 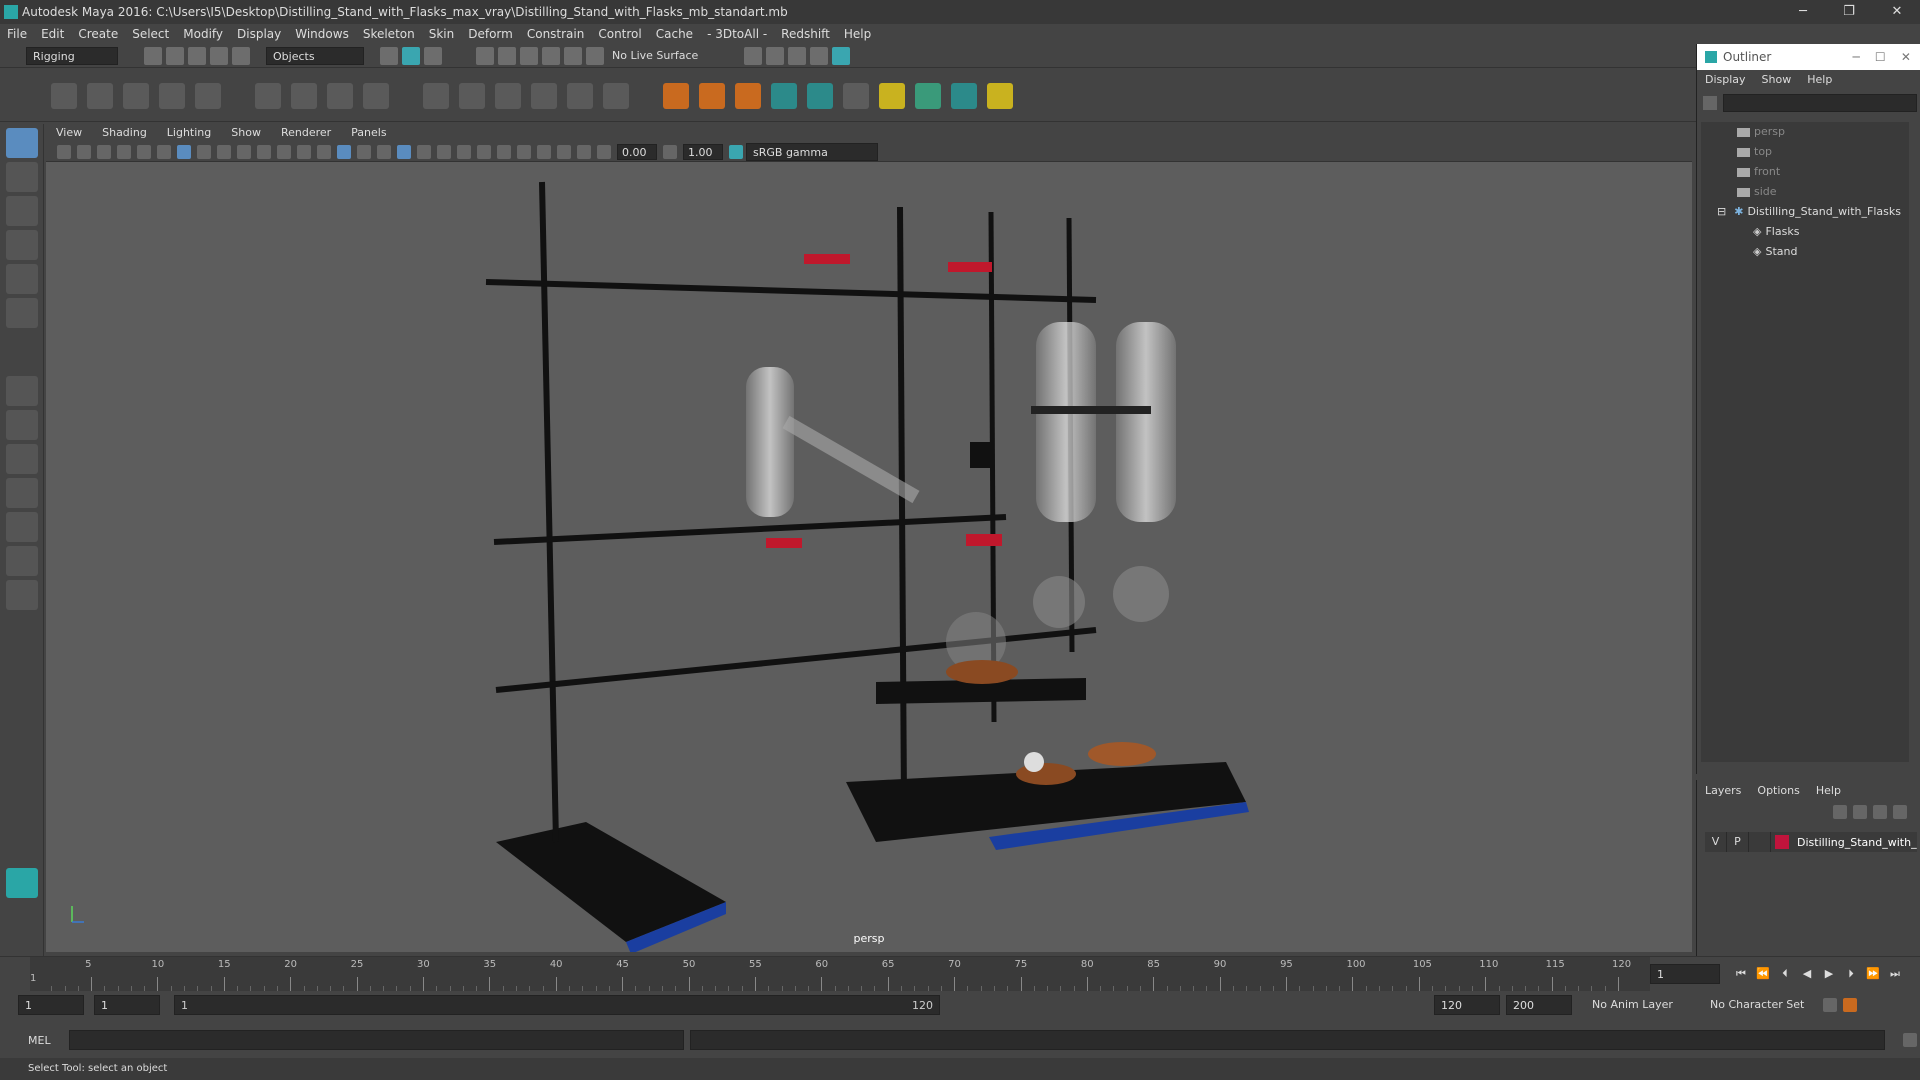 I want to click on step-back-key-icon: ⏪, so click(x=1763, y=974).